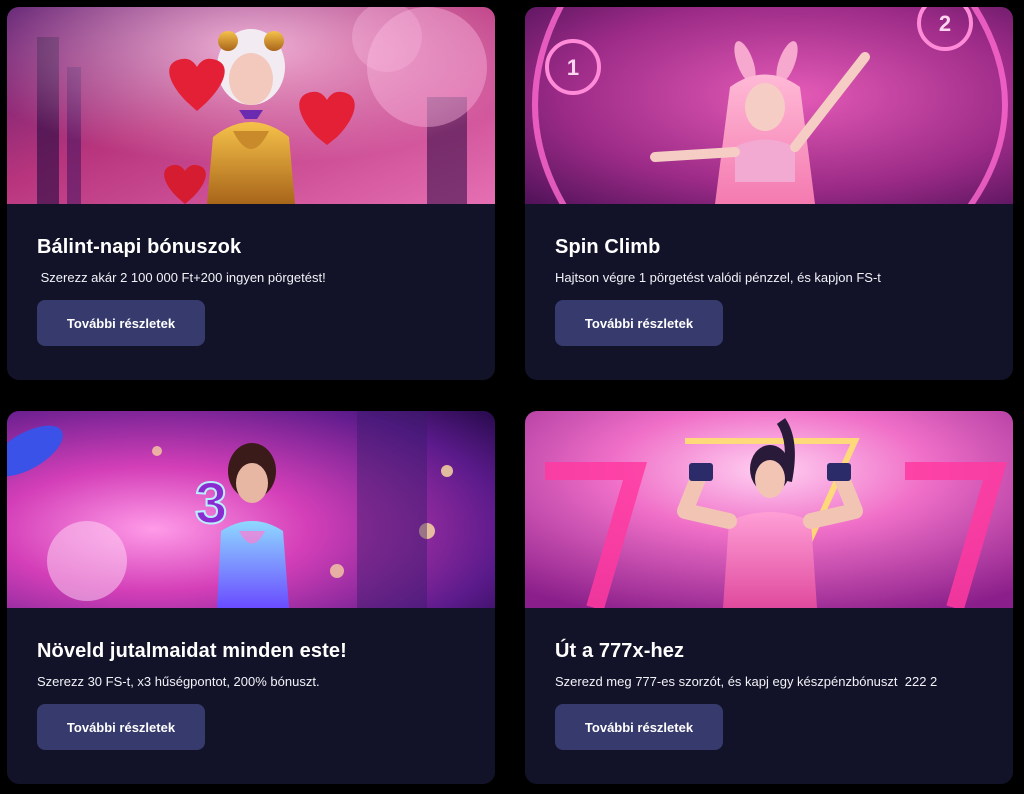 The image size is (1024, 794). What do you see at coordinates (608, 247) in the screenshot?
I see `promo-title: Spin Climb` at bounding box center [608, 247].